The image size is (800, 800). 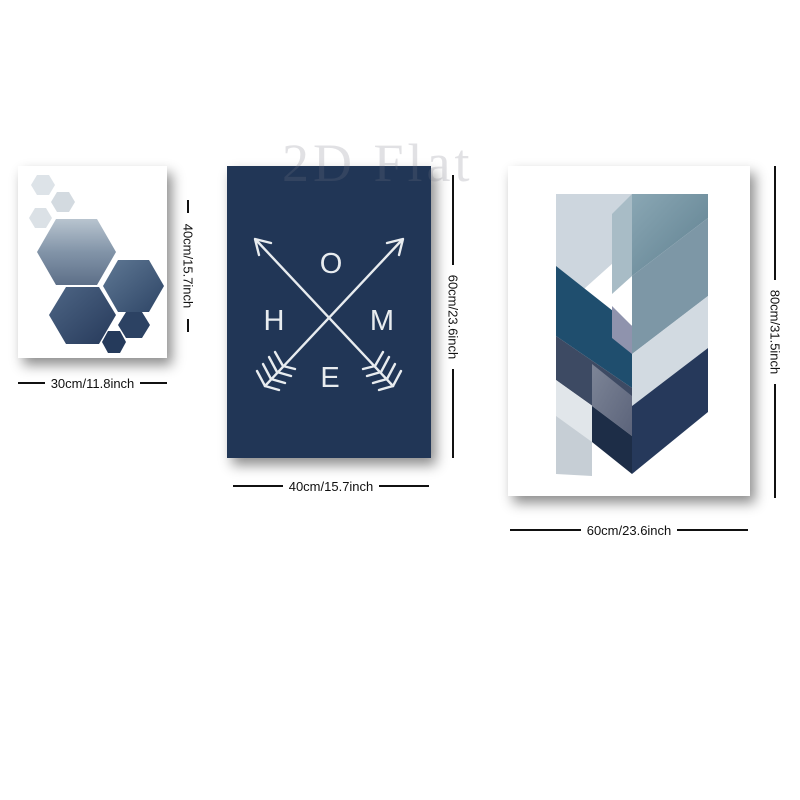 What do you see at coordinates (329, 315) in the screenshot?
I see `home-arrows-artwork: O H M E` at bounding box center [329, 315].